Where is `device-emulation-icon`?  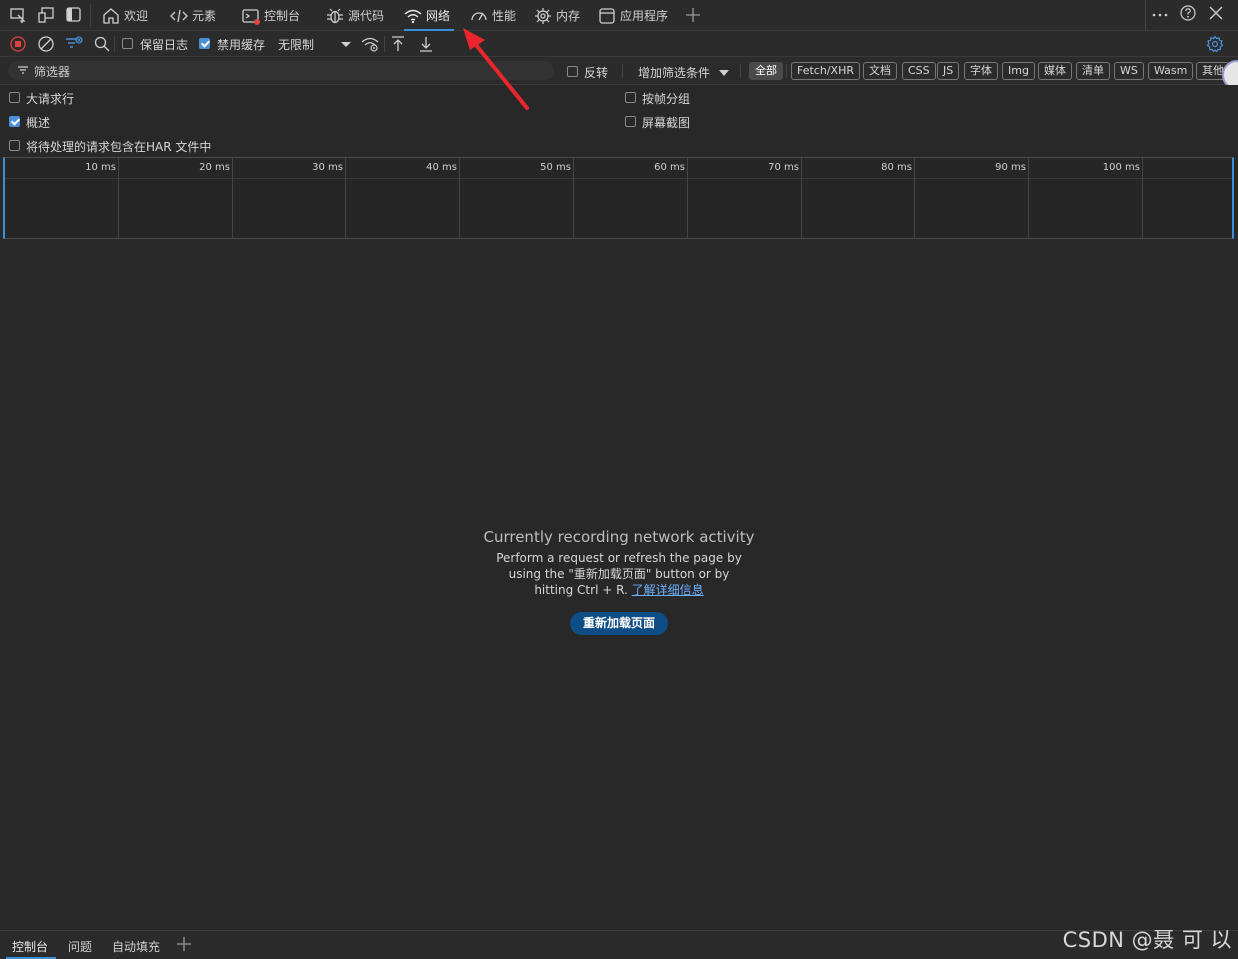
device-emulation-icon is located at coordinates (46, 15).